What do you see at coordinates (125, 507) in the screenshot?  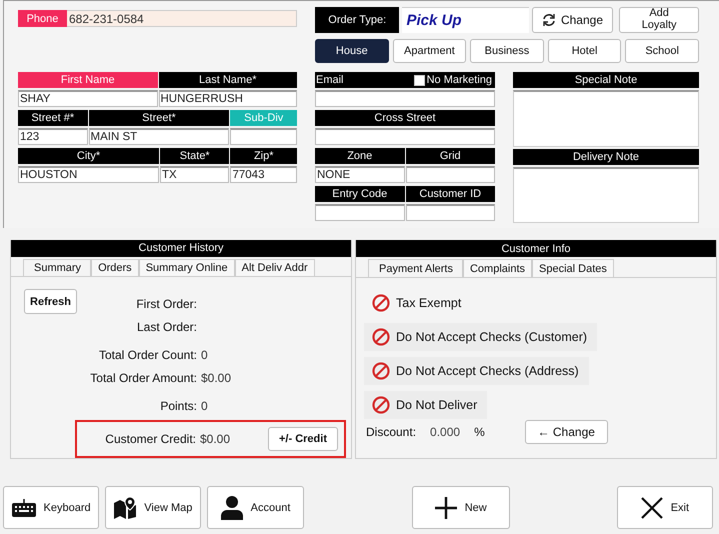 I see `map-pin-icon` at bounding box center [125, 507].